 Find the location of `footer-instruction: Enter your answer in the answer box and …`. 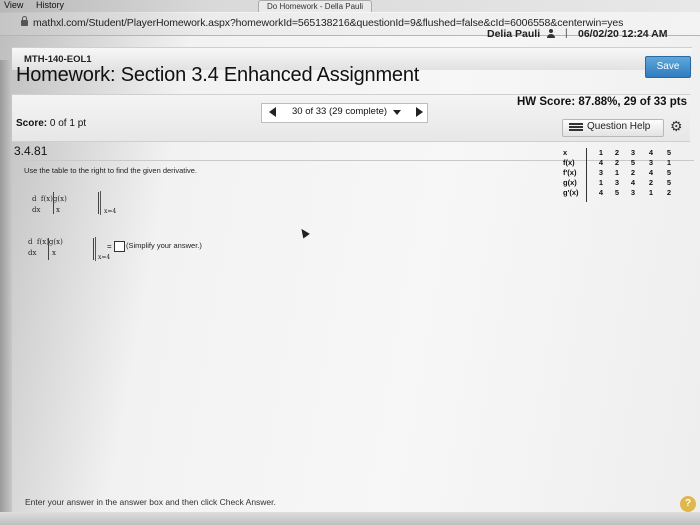

footer-instruction: Enter your answer in the answer box and … is located at coordinates (150, 502).